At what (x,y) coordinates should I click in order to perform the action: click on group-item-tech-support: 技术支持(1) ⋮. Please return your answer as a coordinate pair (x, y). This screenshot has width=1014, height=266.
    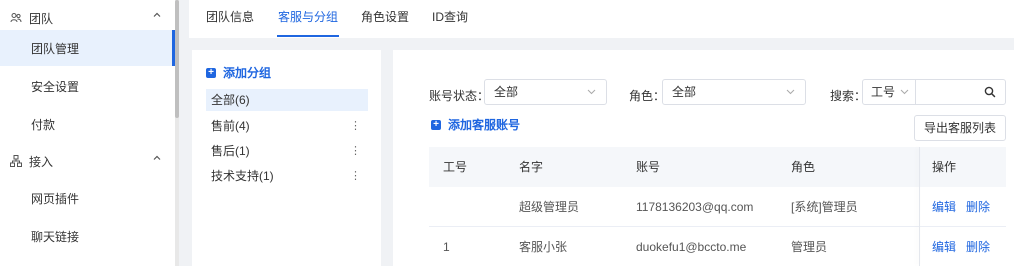
    Looking at the image, I should click on (287, 176).